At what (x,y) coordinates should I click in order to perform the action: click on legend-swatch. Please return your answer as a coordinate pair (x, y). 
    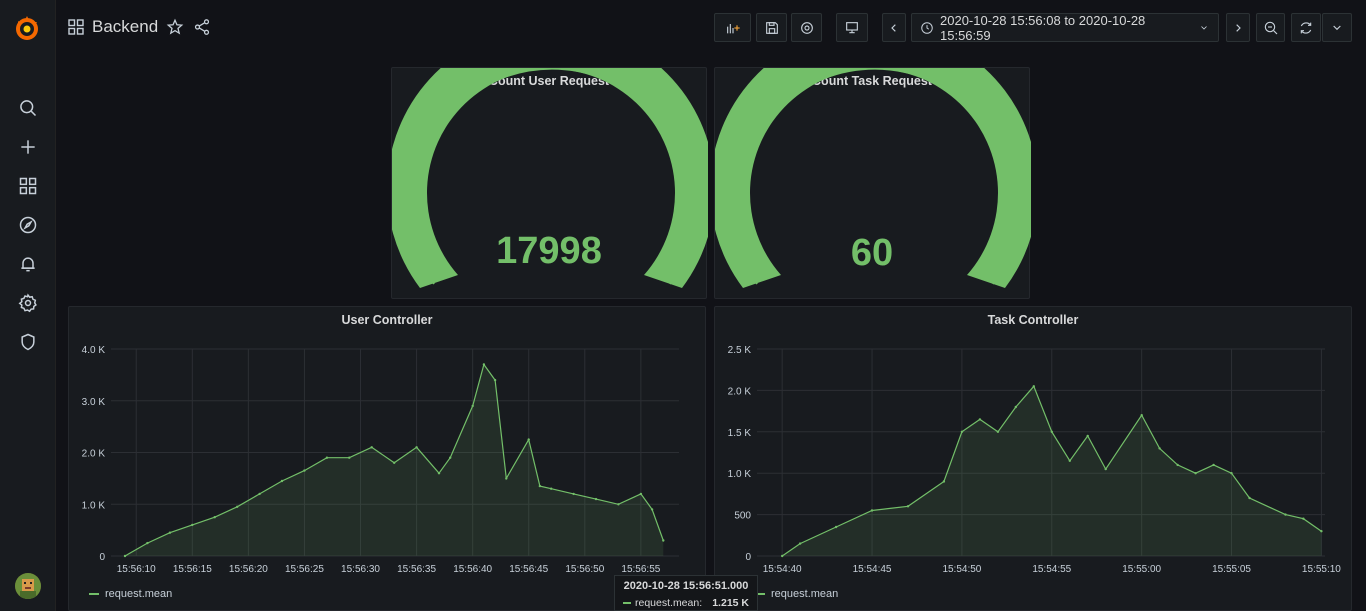
    Looking at the image, I should click on (94, 594).